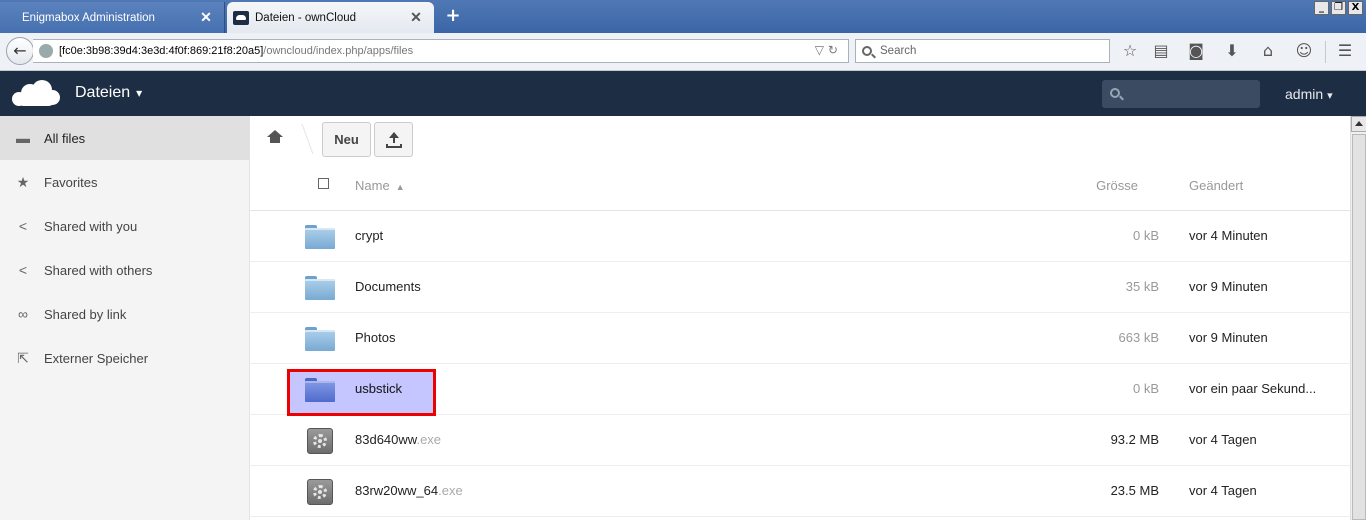 The width and height of the screenshot is (1366, 520). What do you see at coordinates (91, 226) in the screenshot?
I see `sidebar-item-label: Shared with you` at bounding box center [91, 226].